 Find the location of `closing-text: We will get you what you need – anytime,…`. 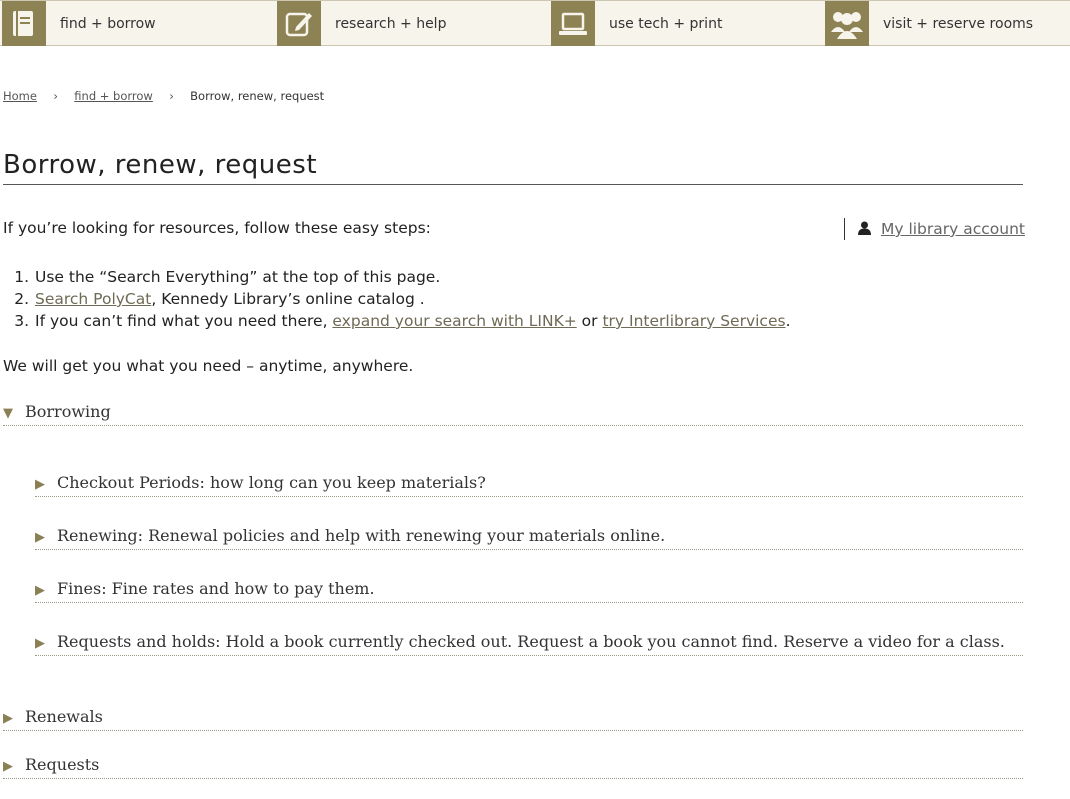

closing-text: We will get you what you need – anytime,… is located at coordinates (208, 366).